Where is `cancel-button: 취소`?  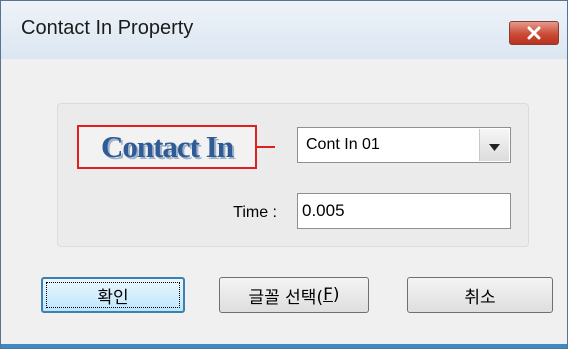 cancel-button: 취소 is located at coordinates (480, 295).